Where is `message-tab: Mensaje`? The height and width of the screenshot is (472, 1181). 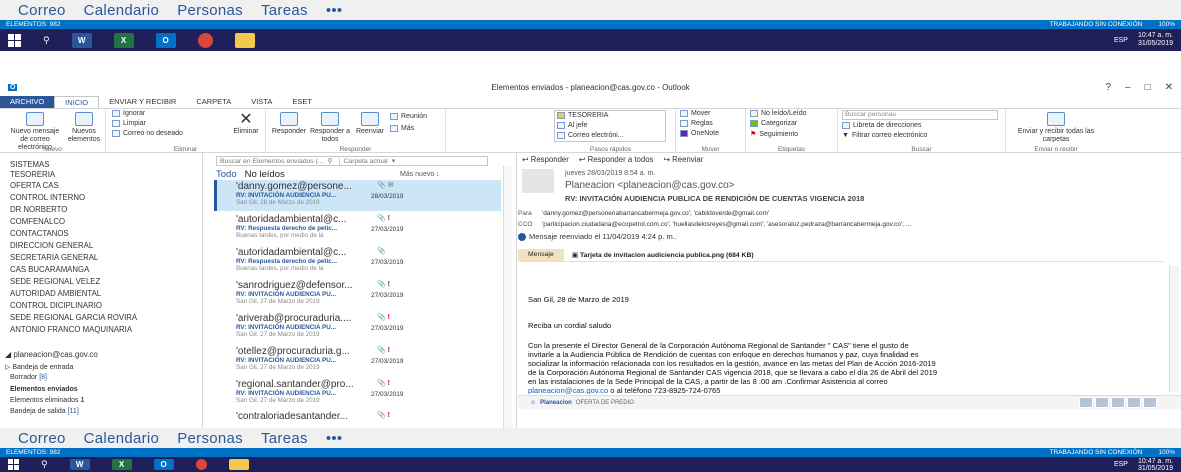 message-tab: Mensaje is located at coordinates (541, 255).